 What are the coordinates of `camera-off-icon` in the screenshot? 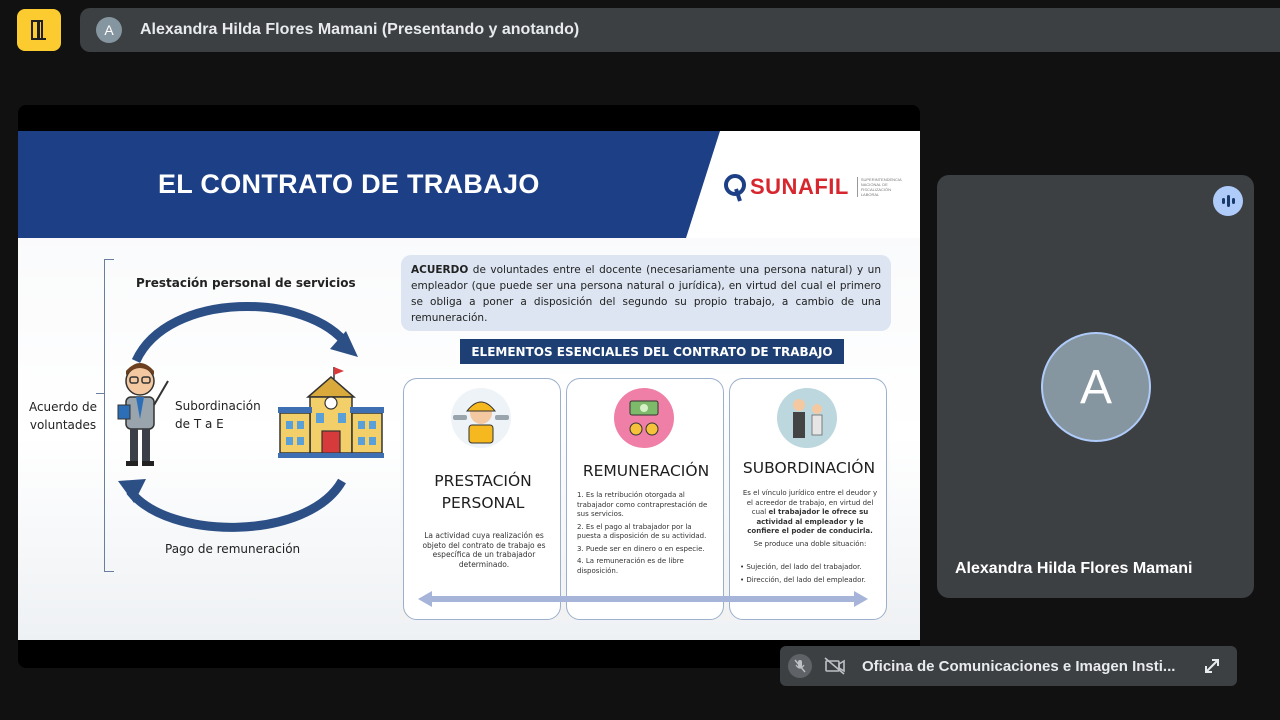 It's located at (835, 666).